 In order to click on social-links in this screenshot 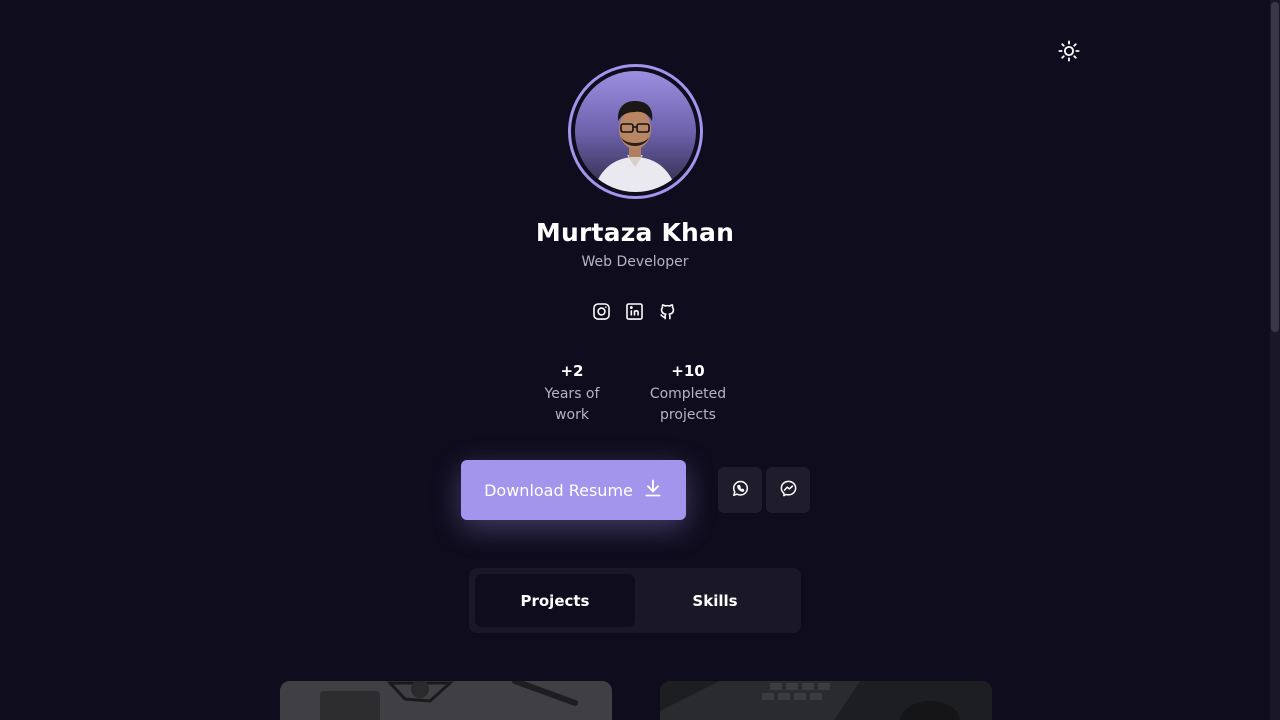, I will do `click(634, 311)`.